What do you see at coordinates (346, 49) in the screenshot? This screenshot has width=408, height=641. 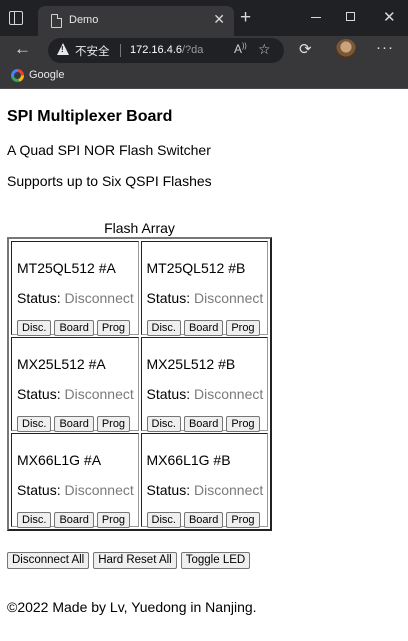 I see `profile-avatar` at bounding box center [346, 49].